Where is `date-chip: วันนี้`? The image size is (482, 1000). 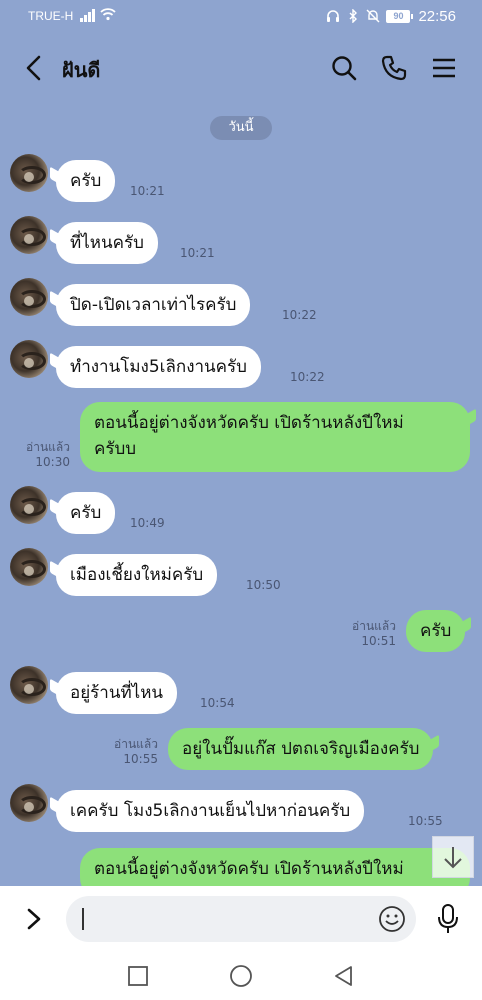 date-chip: วันนี้ is located at coordinates (241, 128).